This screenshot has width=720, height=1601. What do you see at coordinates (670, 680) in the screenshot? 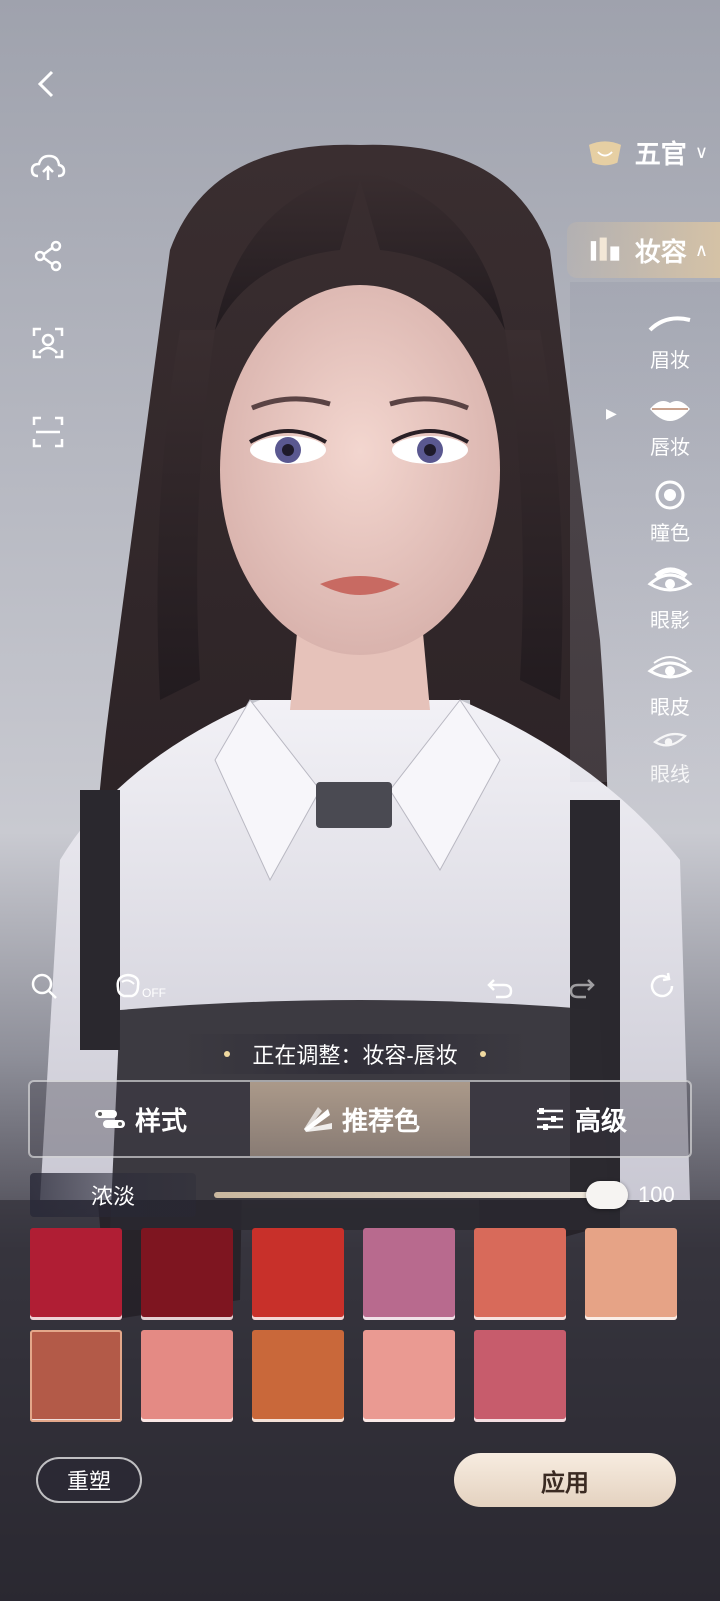
I see `makeup-item-eyelid: 眼皮` at bounding box center [670, 680].